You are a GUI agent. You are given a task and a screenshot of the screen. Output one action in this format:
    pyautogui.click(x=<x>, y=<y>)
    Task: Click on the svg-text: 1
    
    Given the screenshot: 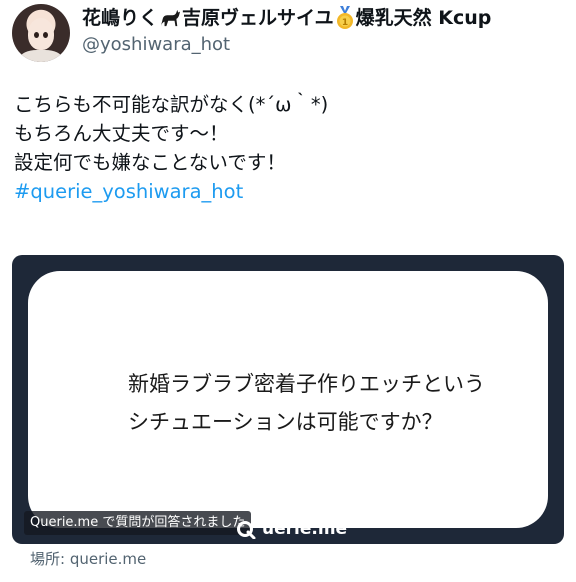 What is the action you would take?
    pyautogui.click(x=345, y=23)
    